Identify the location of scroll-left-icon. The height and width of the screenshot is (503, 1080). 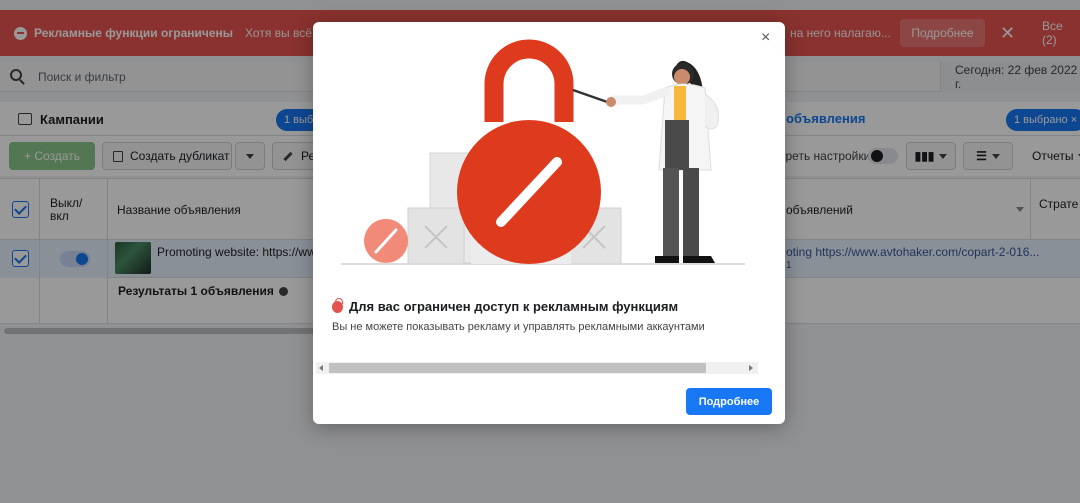
(321, 368).